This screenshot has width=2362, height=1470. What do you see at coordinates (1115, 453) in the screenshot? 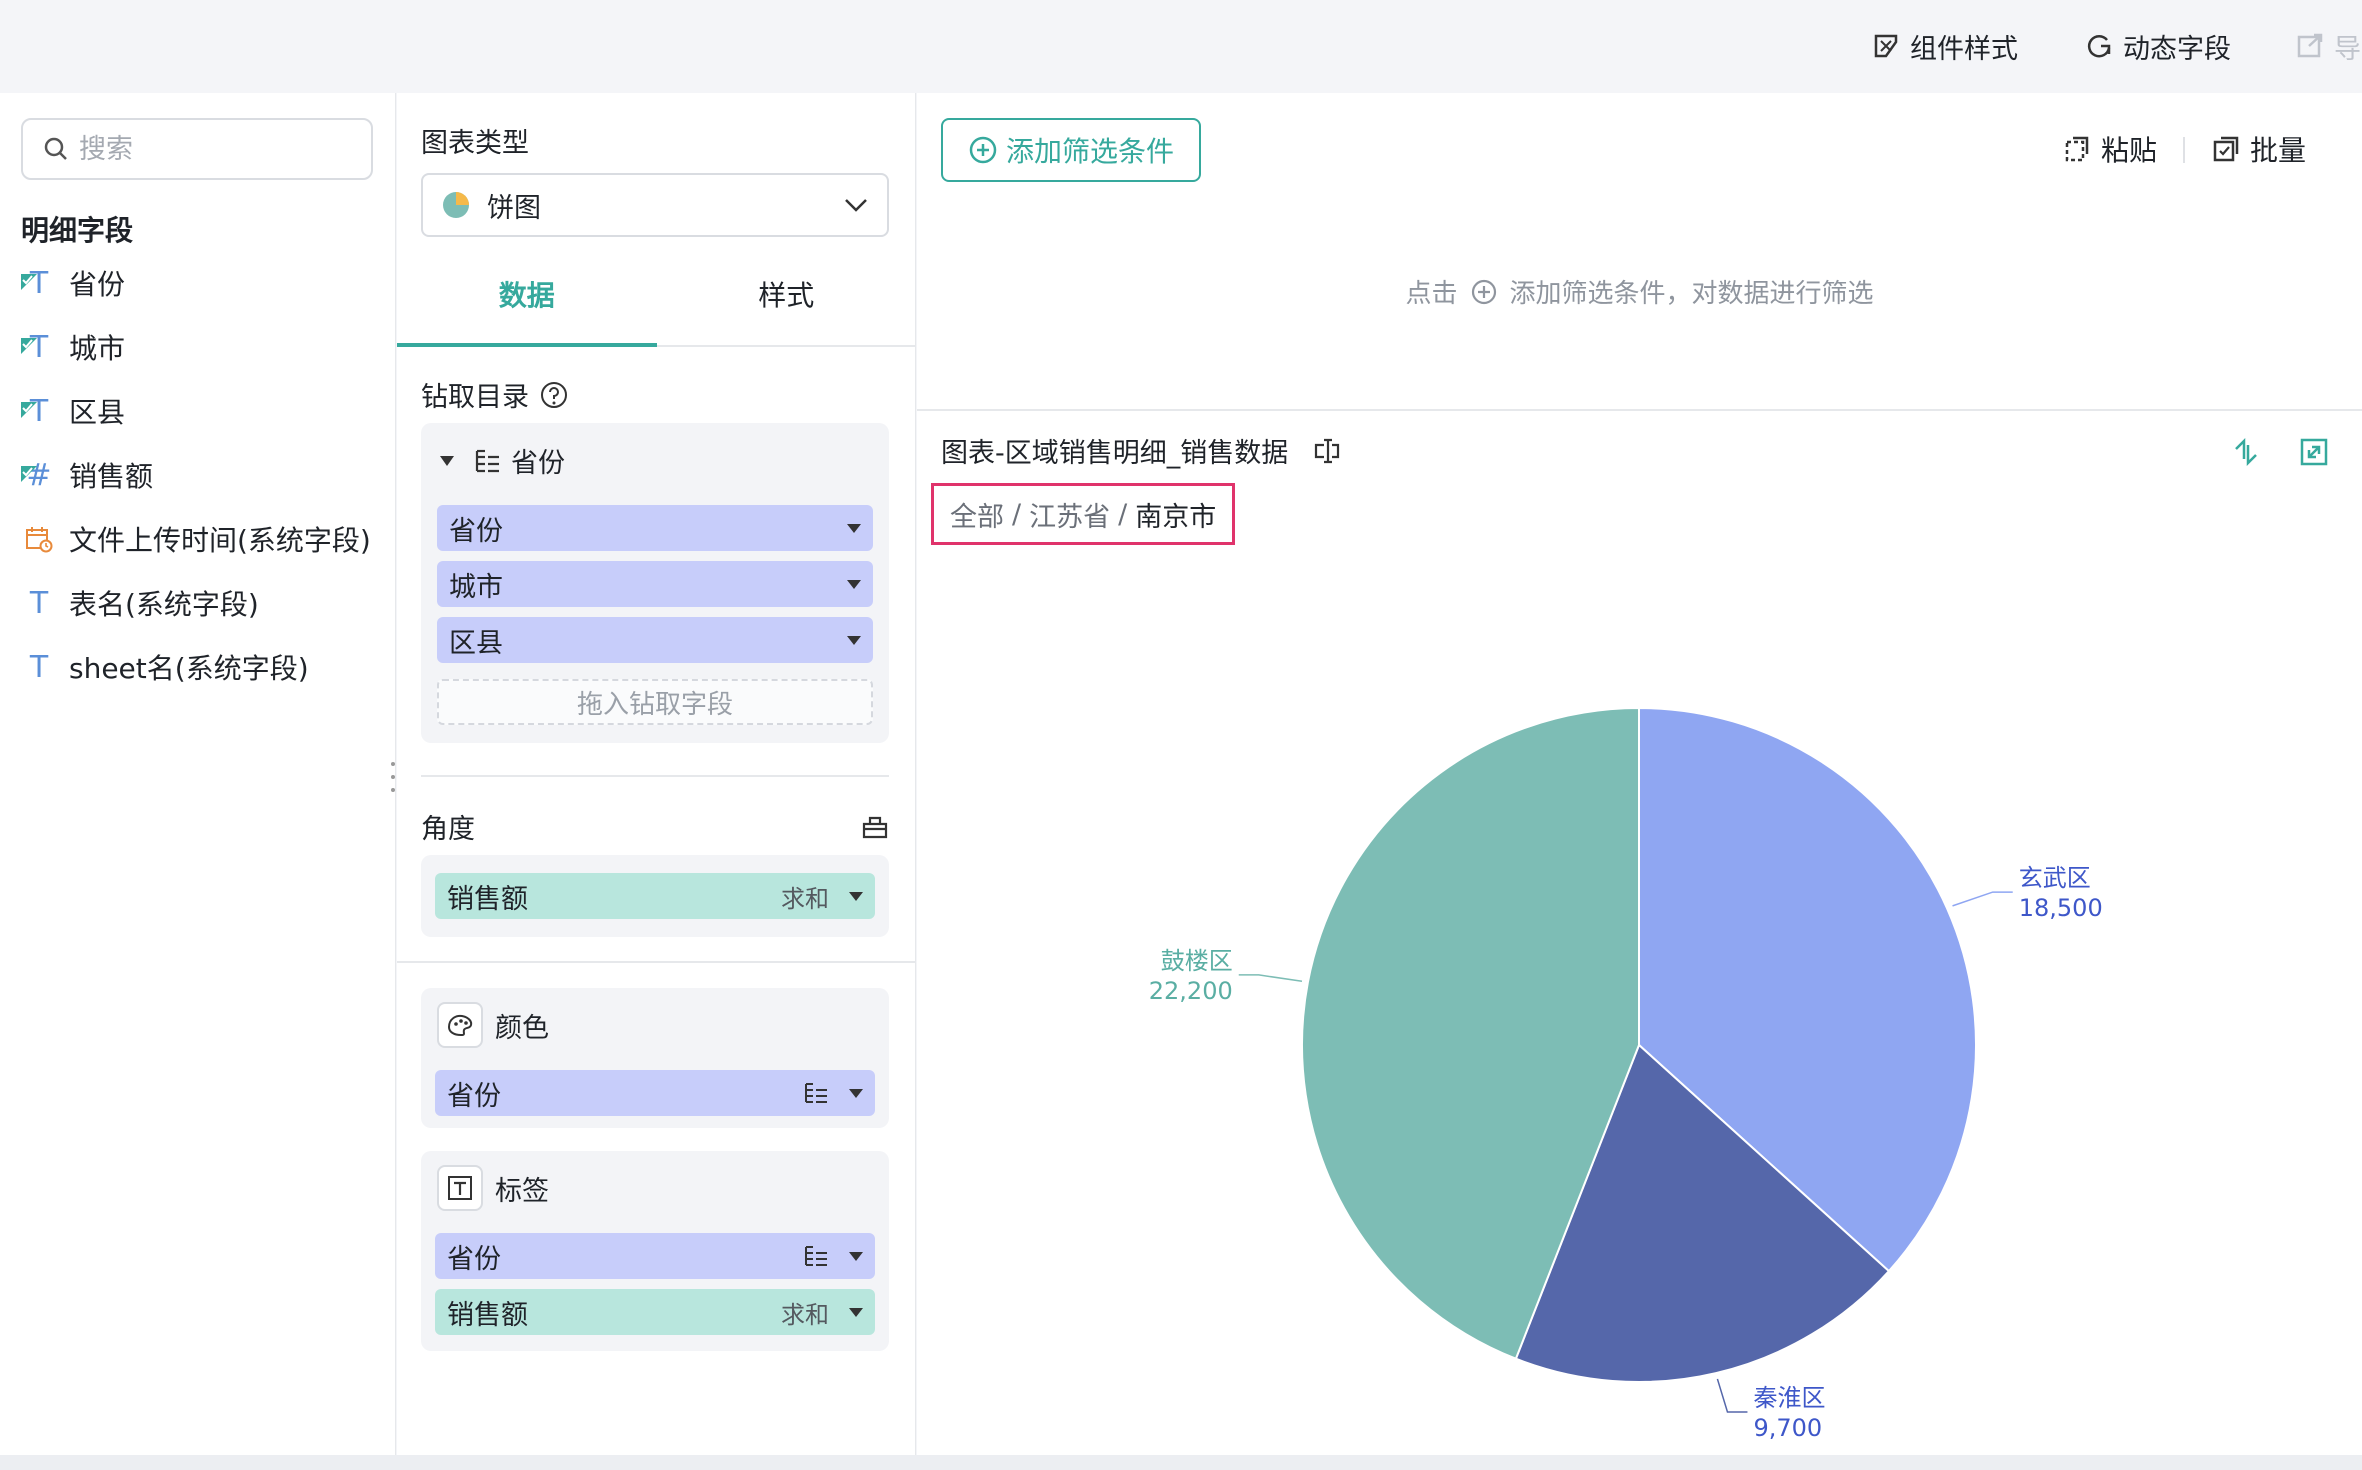
I see `chart-title-text: 图表-区域销售明细_销售数据` at bounding box center [1115, 453].